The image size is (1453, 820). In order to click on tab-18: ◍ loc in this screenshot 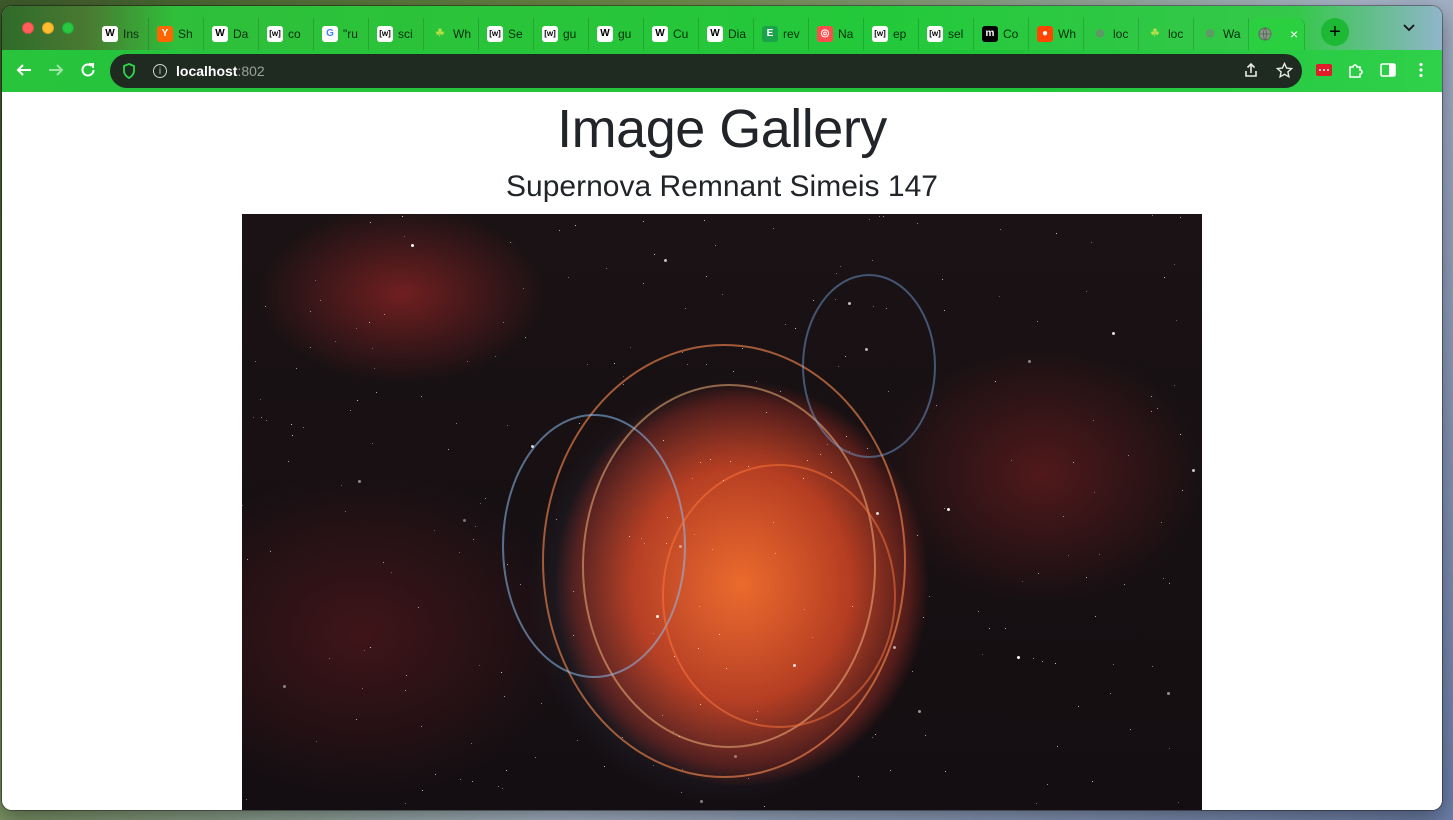, I will do `click(1111, 34)`.